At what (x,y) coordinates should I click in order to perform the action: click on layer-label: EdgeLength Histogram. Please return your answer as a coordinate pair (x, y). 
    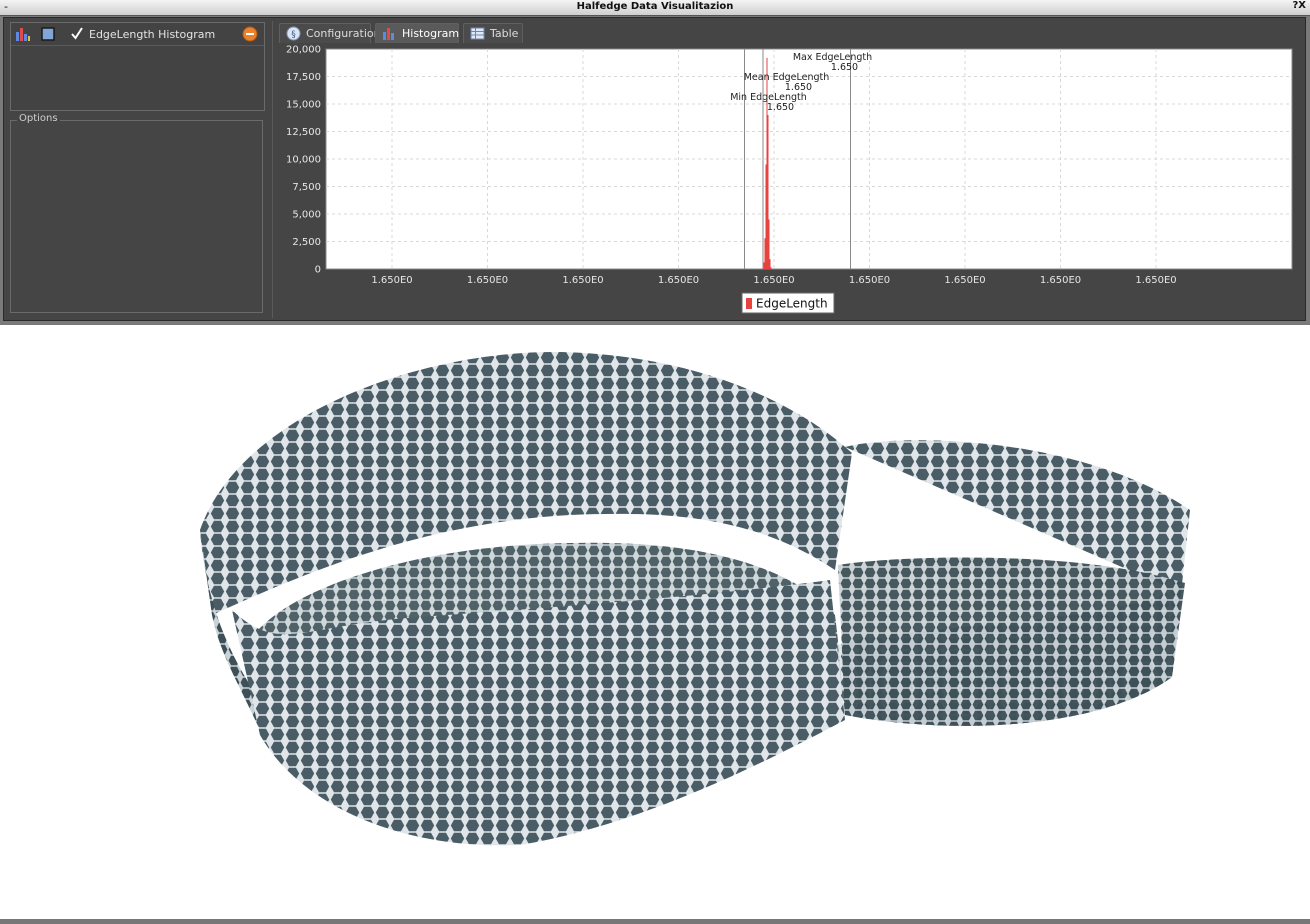
    Looking at the image, I should click on (152, 34).